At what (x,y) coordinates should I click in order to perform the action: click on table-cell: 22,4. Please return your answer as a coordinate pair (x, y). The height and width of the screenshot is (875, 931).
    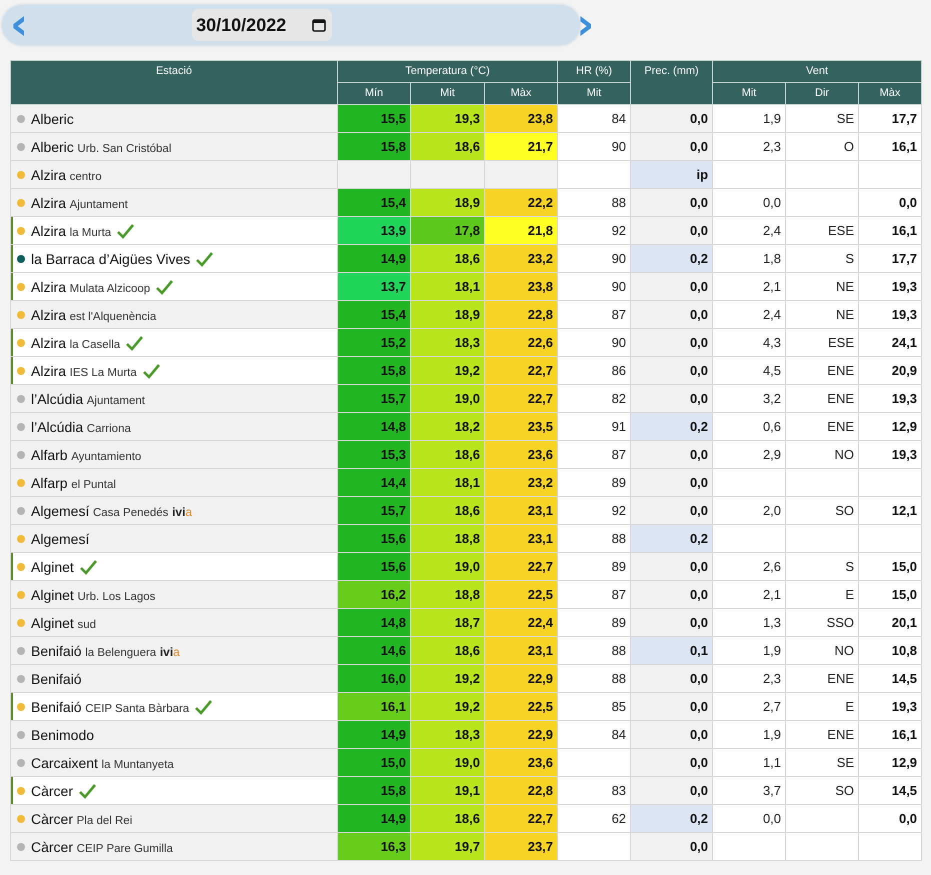
    Looking at the image, I should click on (521, 622).